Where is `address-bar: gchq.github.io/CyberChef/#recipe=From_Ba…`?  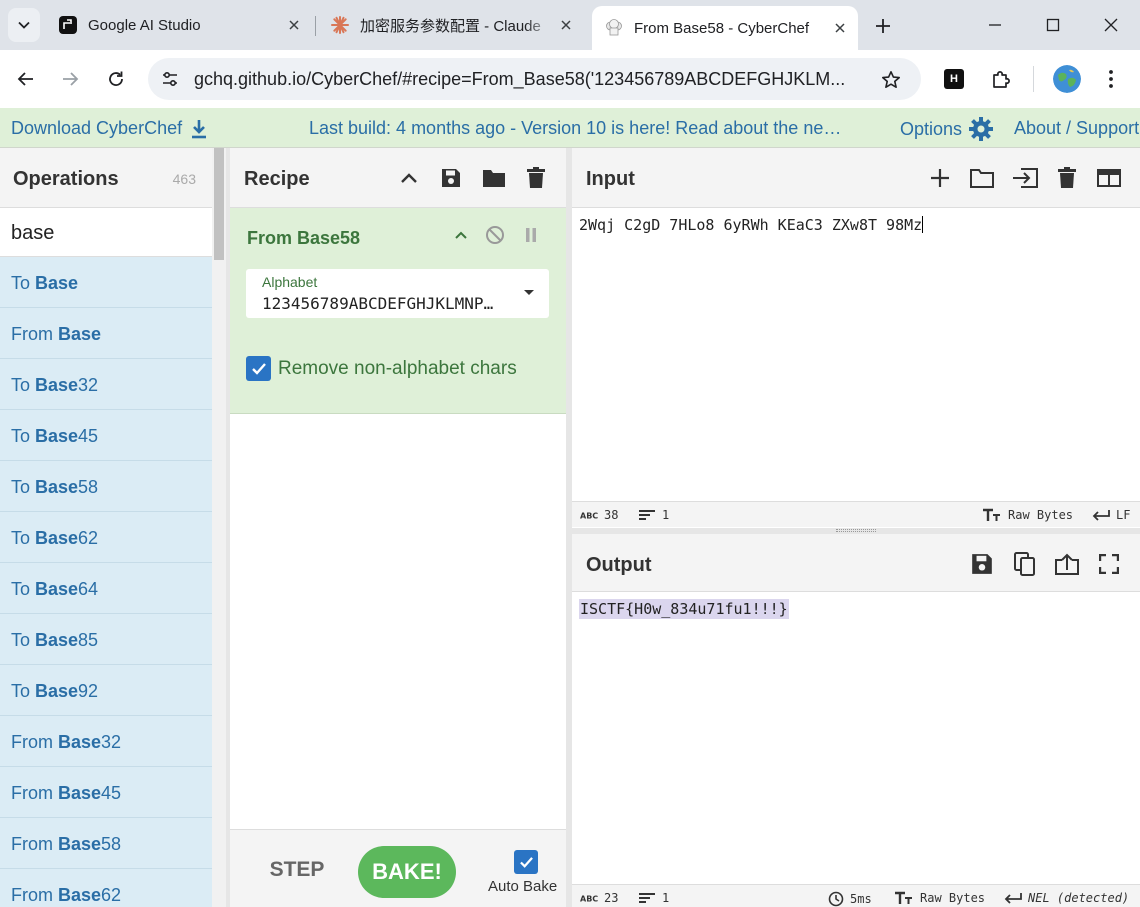
address-bar: gchq.github.io/CyberChef/#recipe=From_Ba… is located at coordinates (534, 79).